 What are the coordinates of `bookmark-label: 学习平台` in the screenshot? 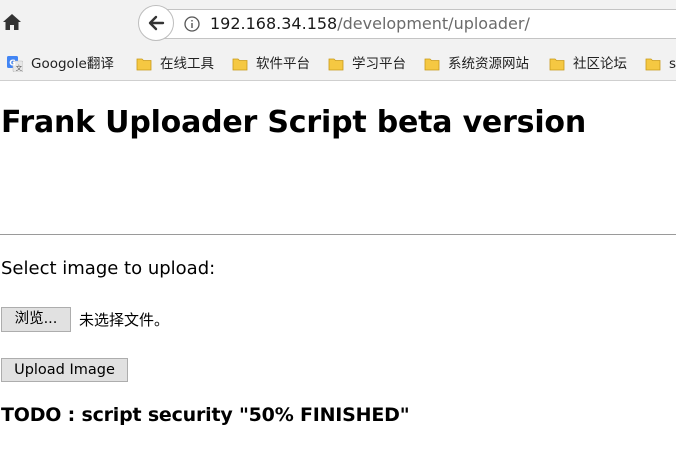 It's located at (379, 64).